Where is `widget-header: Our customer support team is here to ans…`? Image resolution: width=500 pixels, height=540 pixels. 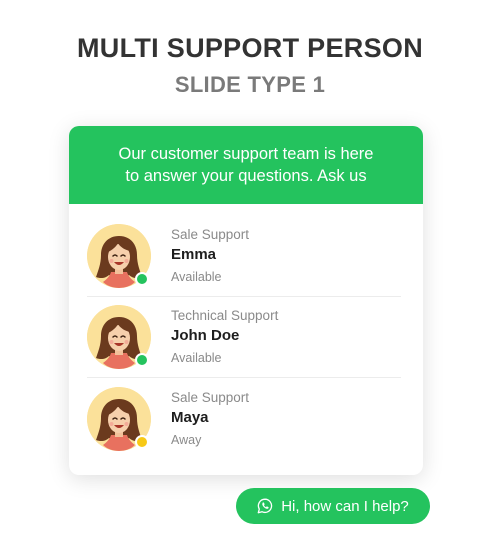
widget-header: Our customer support team is here to ans… is located at coordinates (246, 165).